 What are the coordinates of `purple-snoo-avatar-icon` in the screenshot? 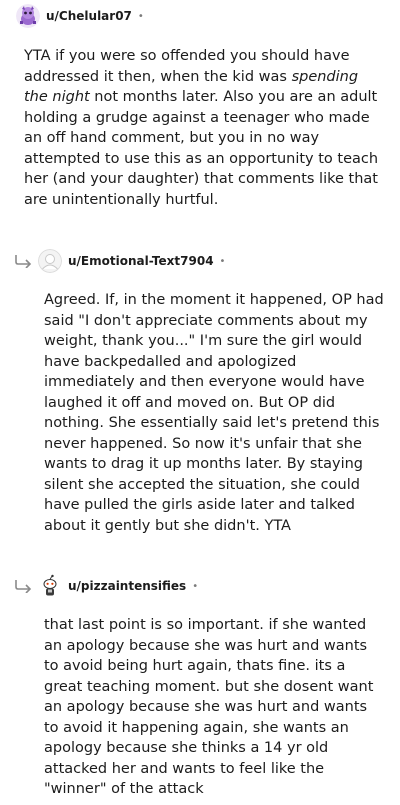 It's located at (28, 16).